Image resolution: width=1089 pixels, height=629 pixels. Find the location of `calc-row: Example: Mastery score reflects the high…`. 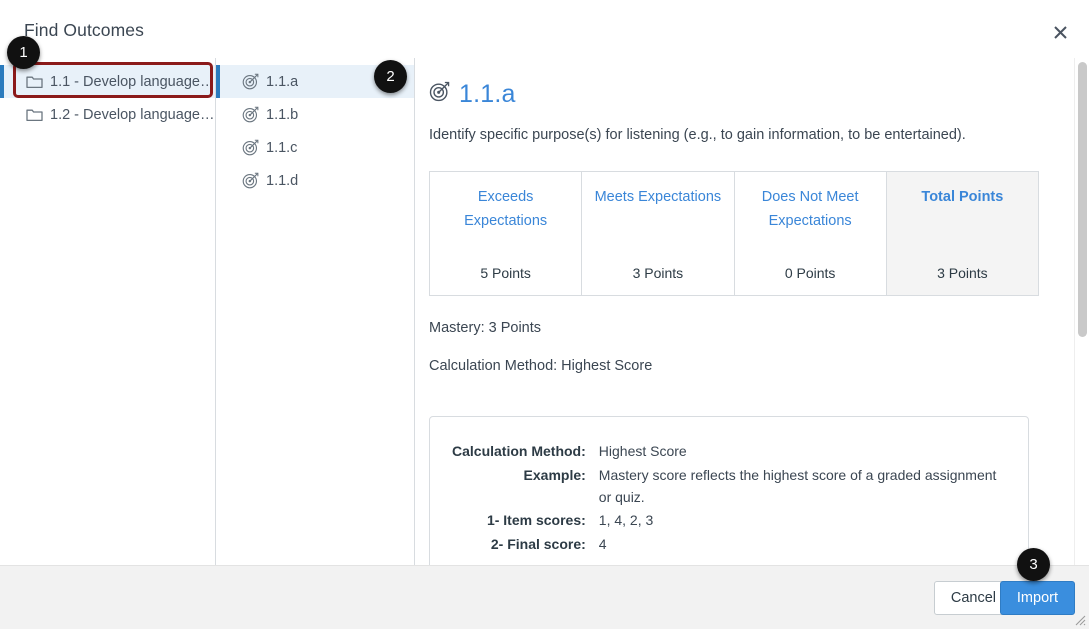

calc-row: Example: Mastery score reflects the high… is located at coordinates (729, 487).